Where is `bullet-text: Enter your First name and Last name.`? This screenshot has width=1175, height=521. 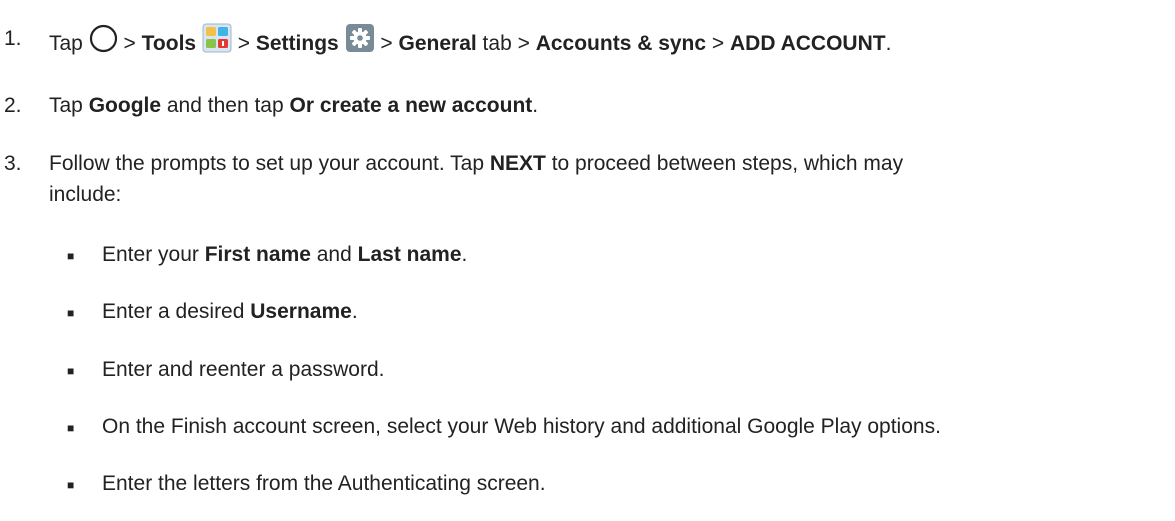
bullet-text: Enter your First name and Last name. is located at coordinates (285, 254).